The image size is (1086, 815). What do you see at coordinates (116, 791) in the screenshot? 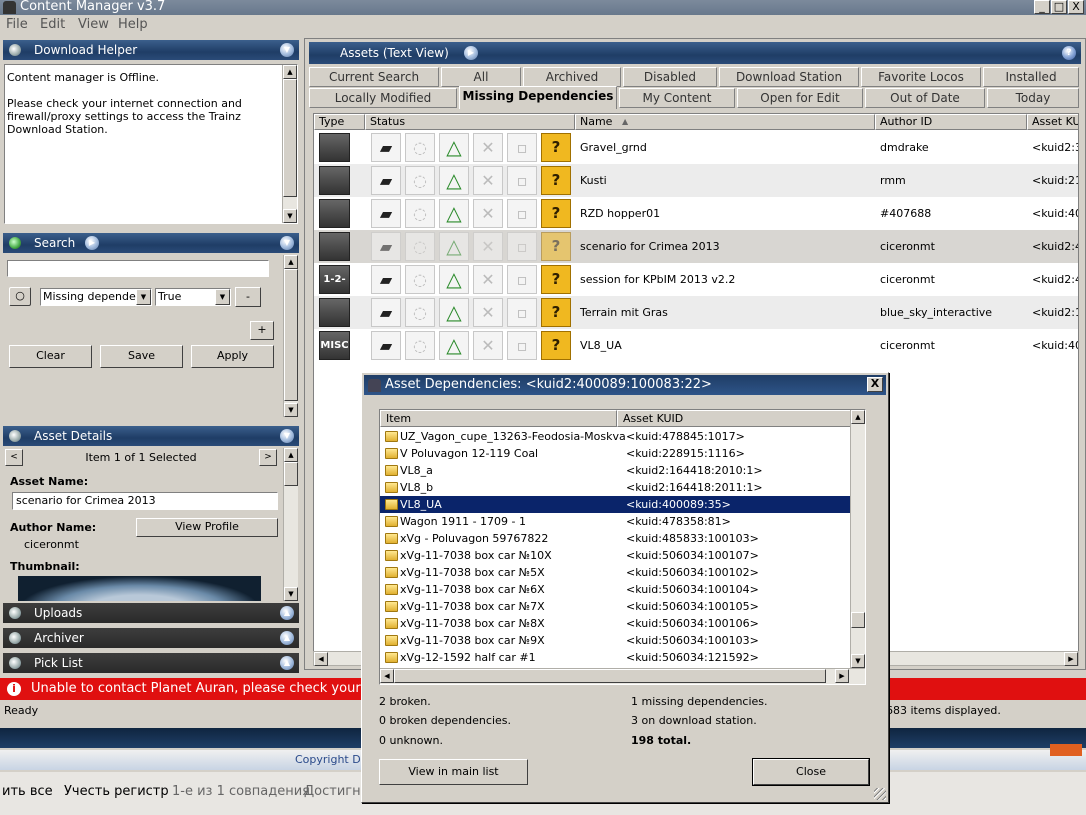
I see `find-match-case: Учесть регистр` at bounding box center [116, 791].